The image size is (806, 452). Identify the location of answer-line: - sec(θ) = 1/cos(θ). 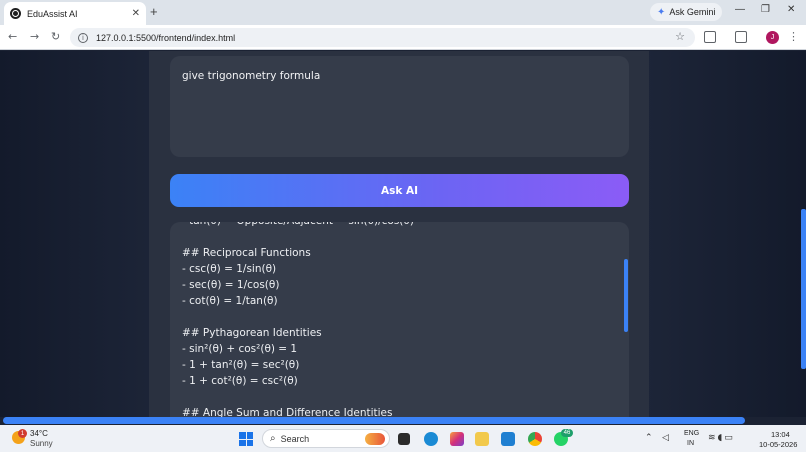
(231, 285).